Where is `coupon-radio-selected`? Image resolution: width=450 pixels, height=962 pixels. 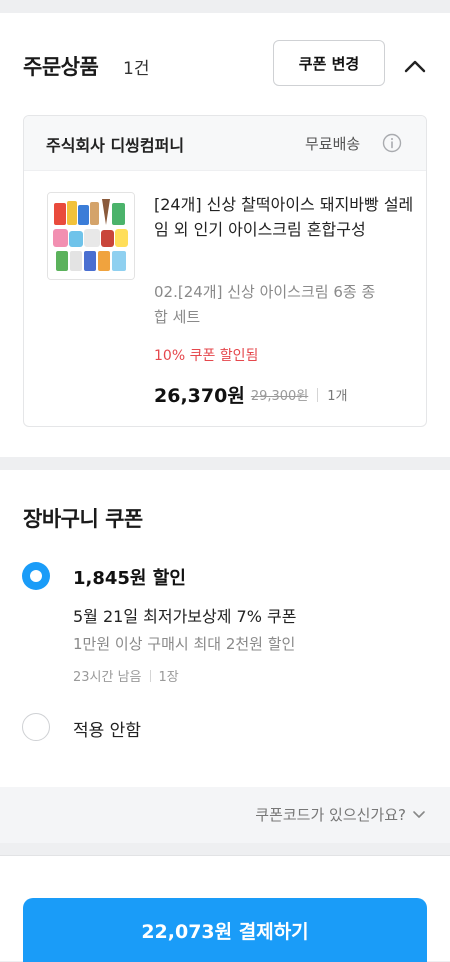 coupon-radio-selected is located at coordinates (36, 576).